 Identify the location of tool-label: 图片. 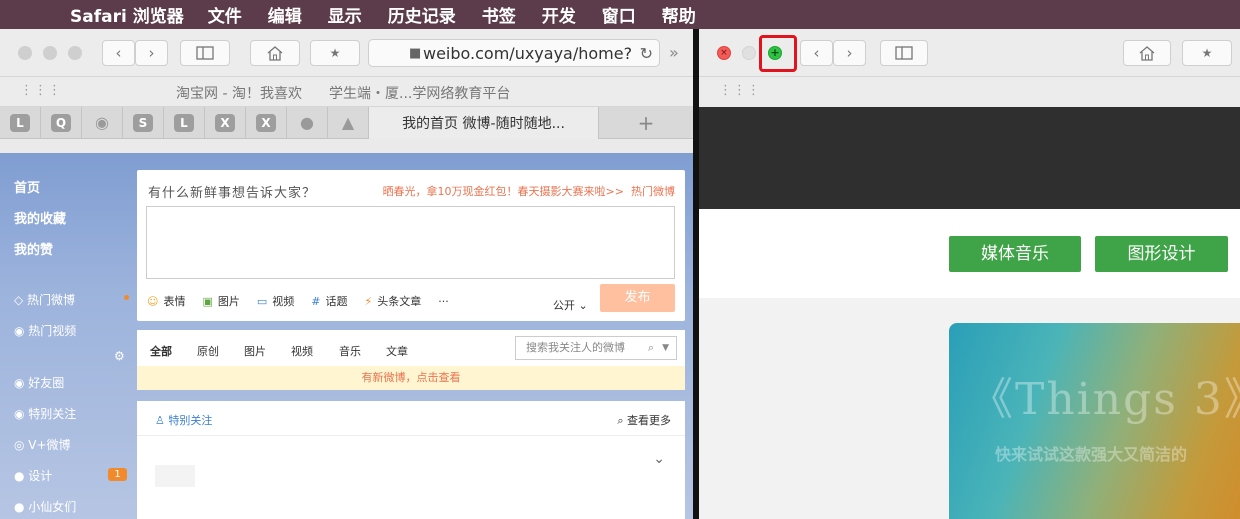
(228, 301).